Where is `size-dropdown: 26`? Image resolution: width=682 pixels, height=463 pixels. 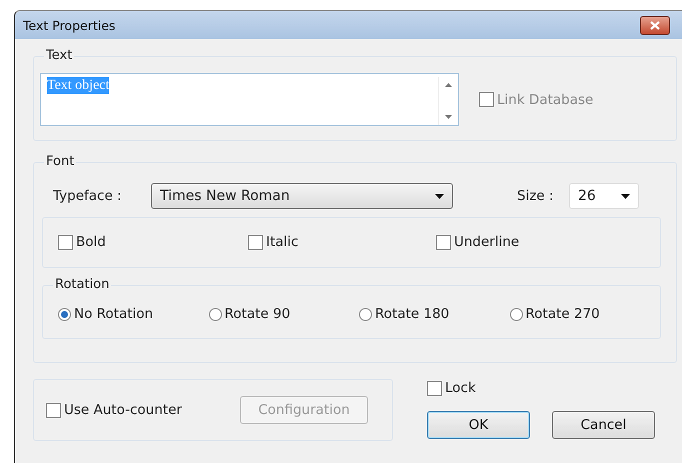 size-dropdown: 26 is located at coordinates (604, 196).